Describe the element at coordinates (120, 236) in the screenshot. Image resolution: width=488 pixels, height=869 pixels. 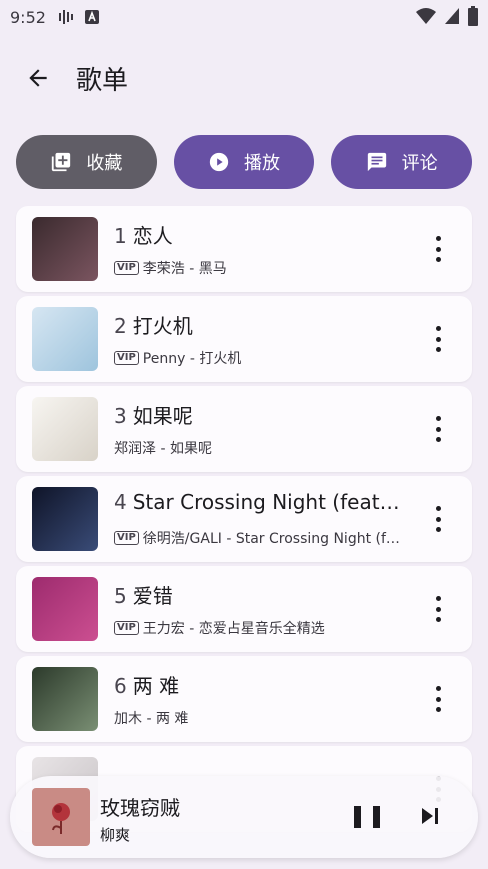
I see `song-index: 1` at that location.